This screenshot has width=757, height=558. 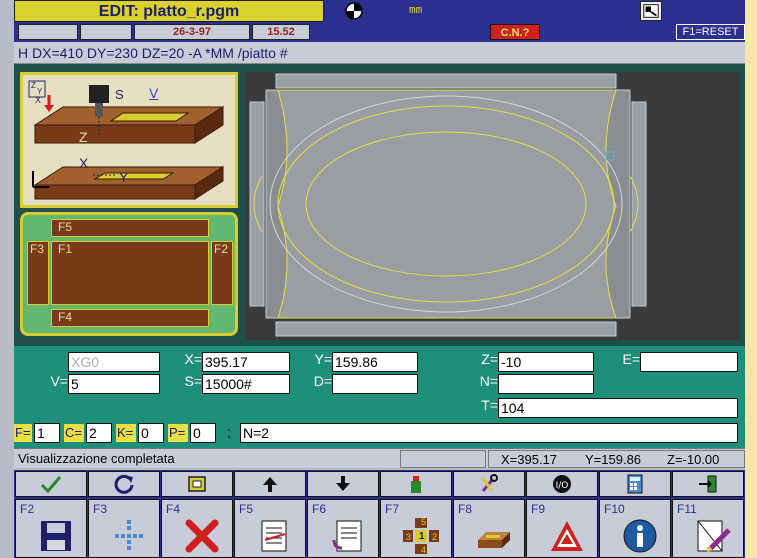 What do you see at coordinates (347, 536) in the screenshot?
I see `document-link-icon` at bounding box center [347, 536].